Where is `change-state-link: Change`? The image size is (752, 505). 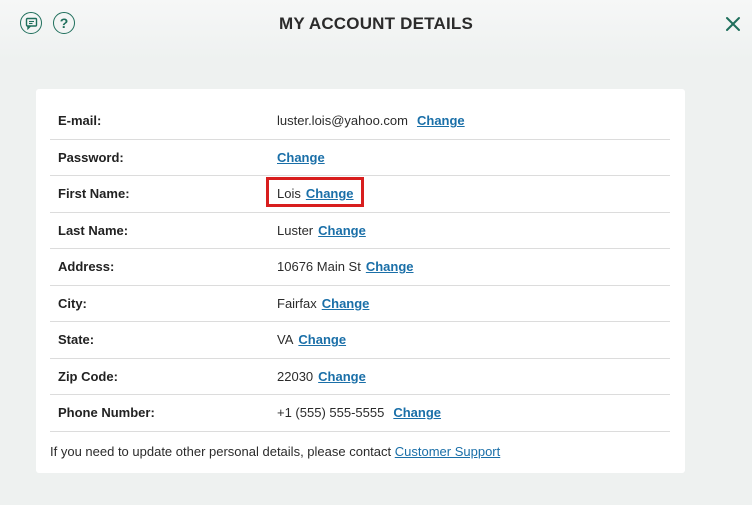
change-state-link: Change is located at coordinates (322, 339).